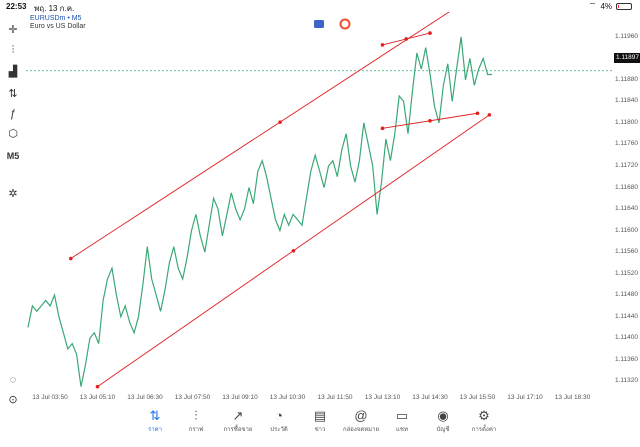 This screenshot has width=640, height=447. Describe the element at coordinates (332, 24) in the screenshot. I see `chart-header-icons` at that location.